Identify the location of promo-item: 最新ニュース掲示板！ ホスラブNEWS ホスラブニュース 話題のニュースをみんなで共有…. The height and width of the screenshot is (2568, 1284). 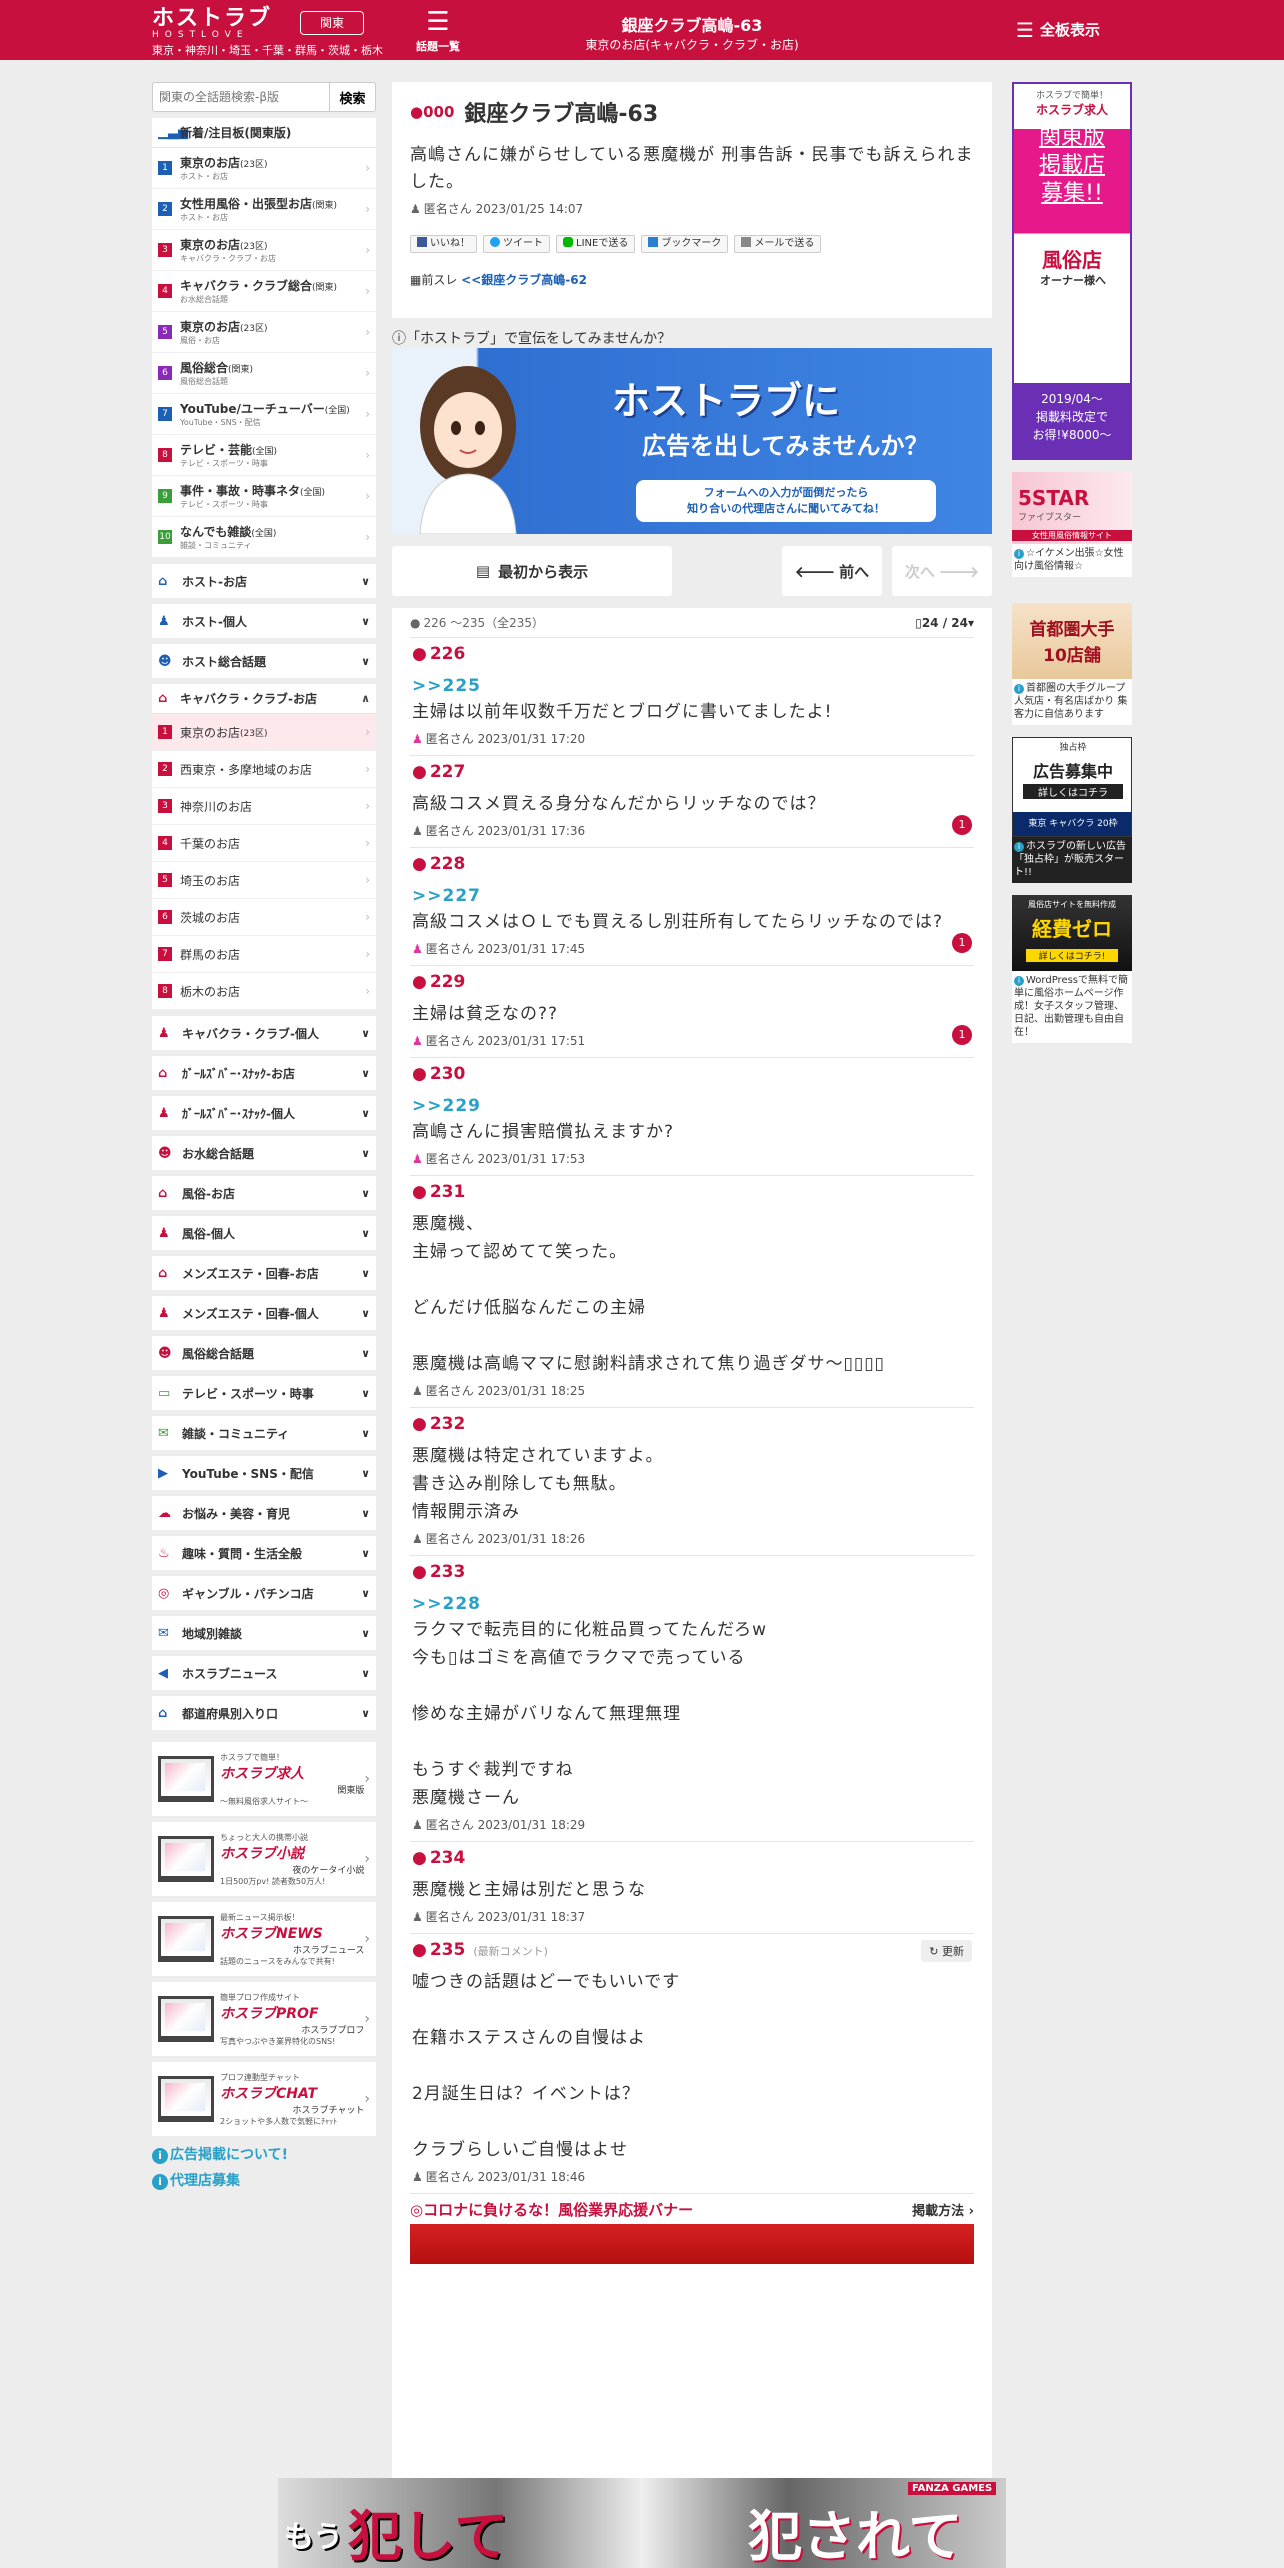
(264, 1939).